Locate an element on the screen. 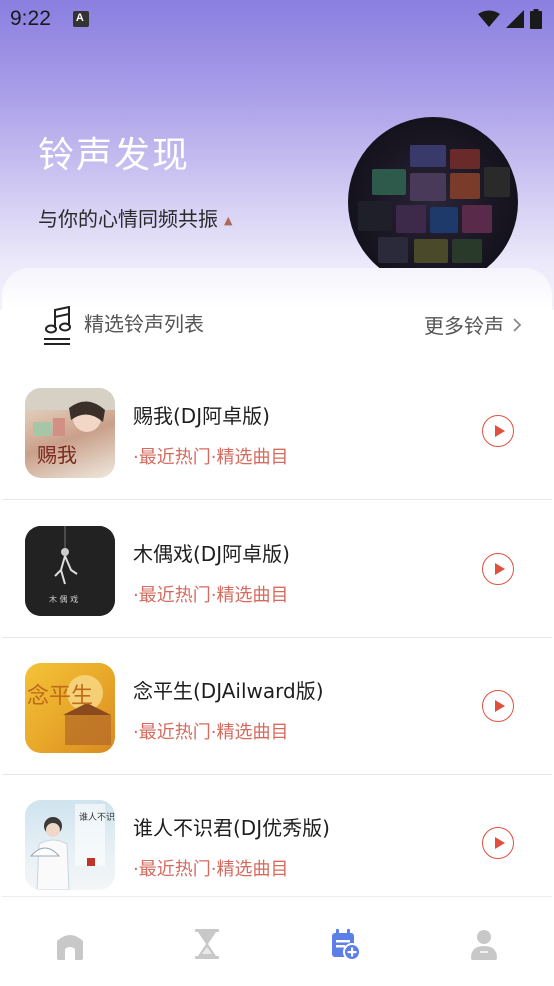  more-ringtones-link: 更多铃声 is located at coordinates (473, 324).